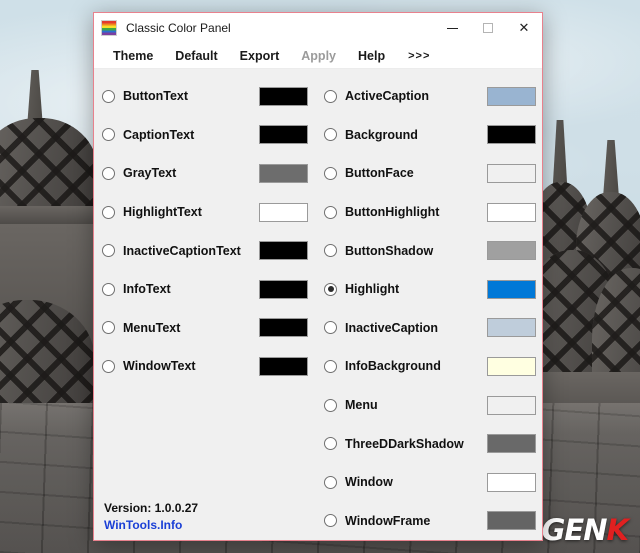 The height and width of the screenshot is (553, 640). I want to click on color-row: InfoBackground, so click(430, 366).